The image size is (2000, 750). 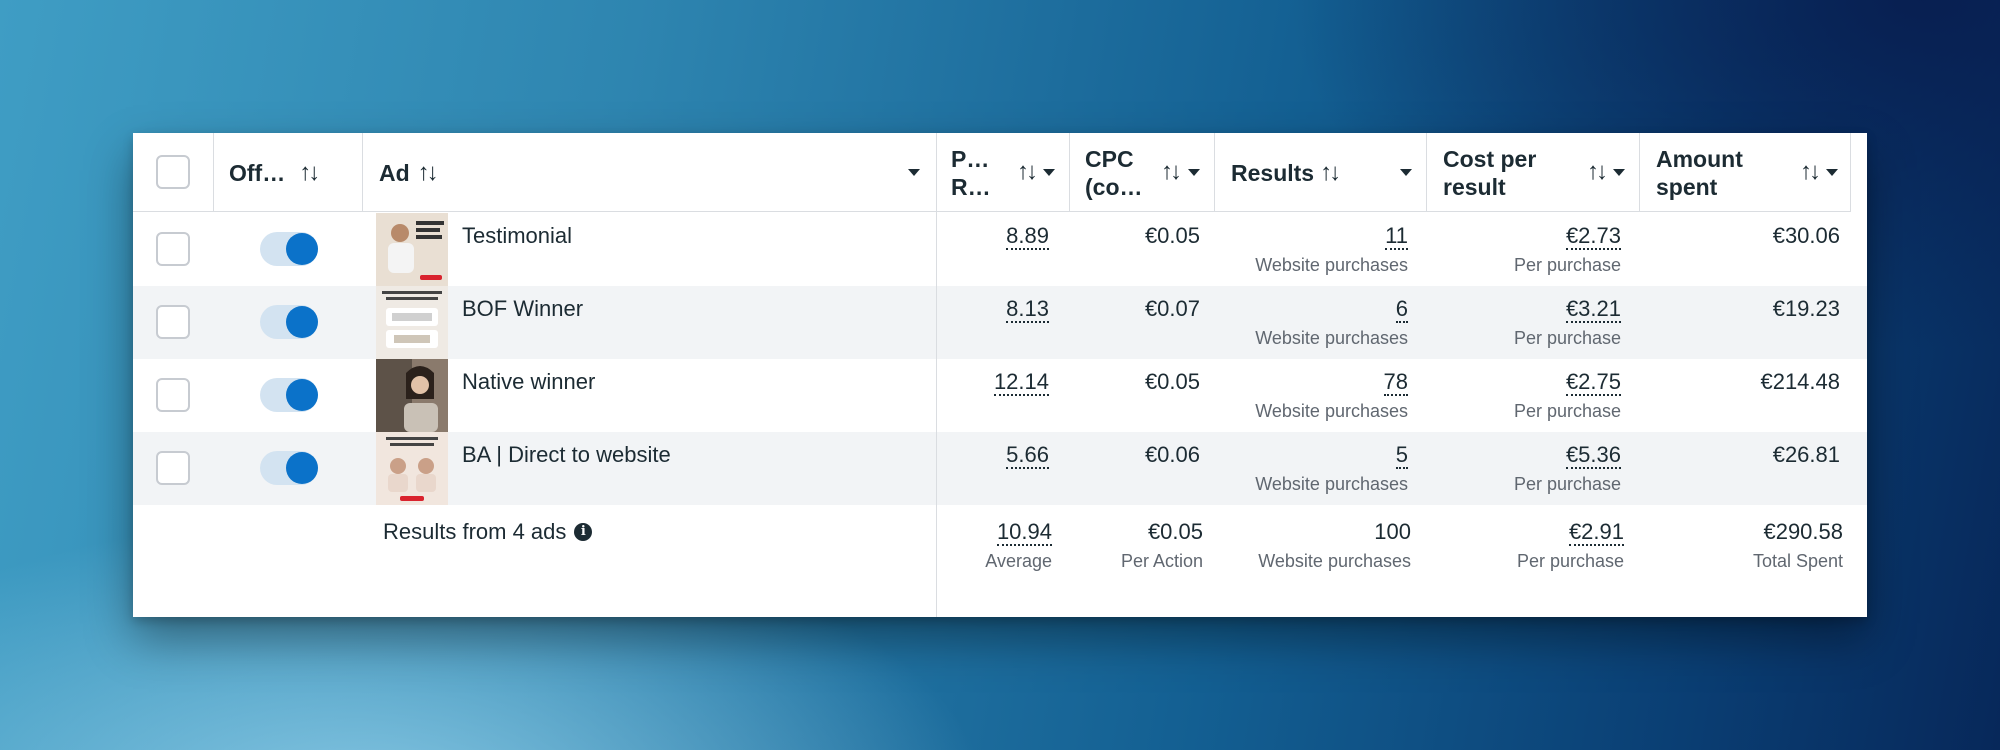 What do you see at coordinates (1596, 532) in the screenshot?
I see `summary-cost-per-result-value: €2.91` at bounding box center [1596, 532].